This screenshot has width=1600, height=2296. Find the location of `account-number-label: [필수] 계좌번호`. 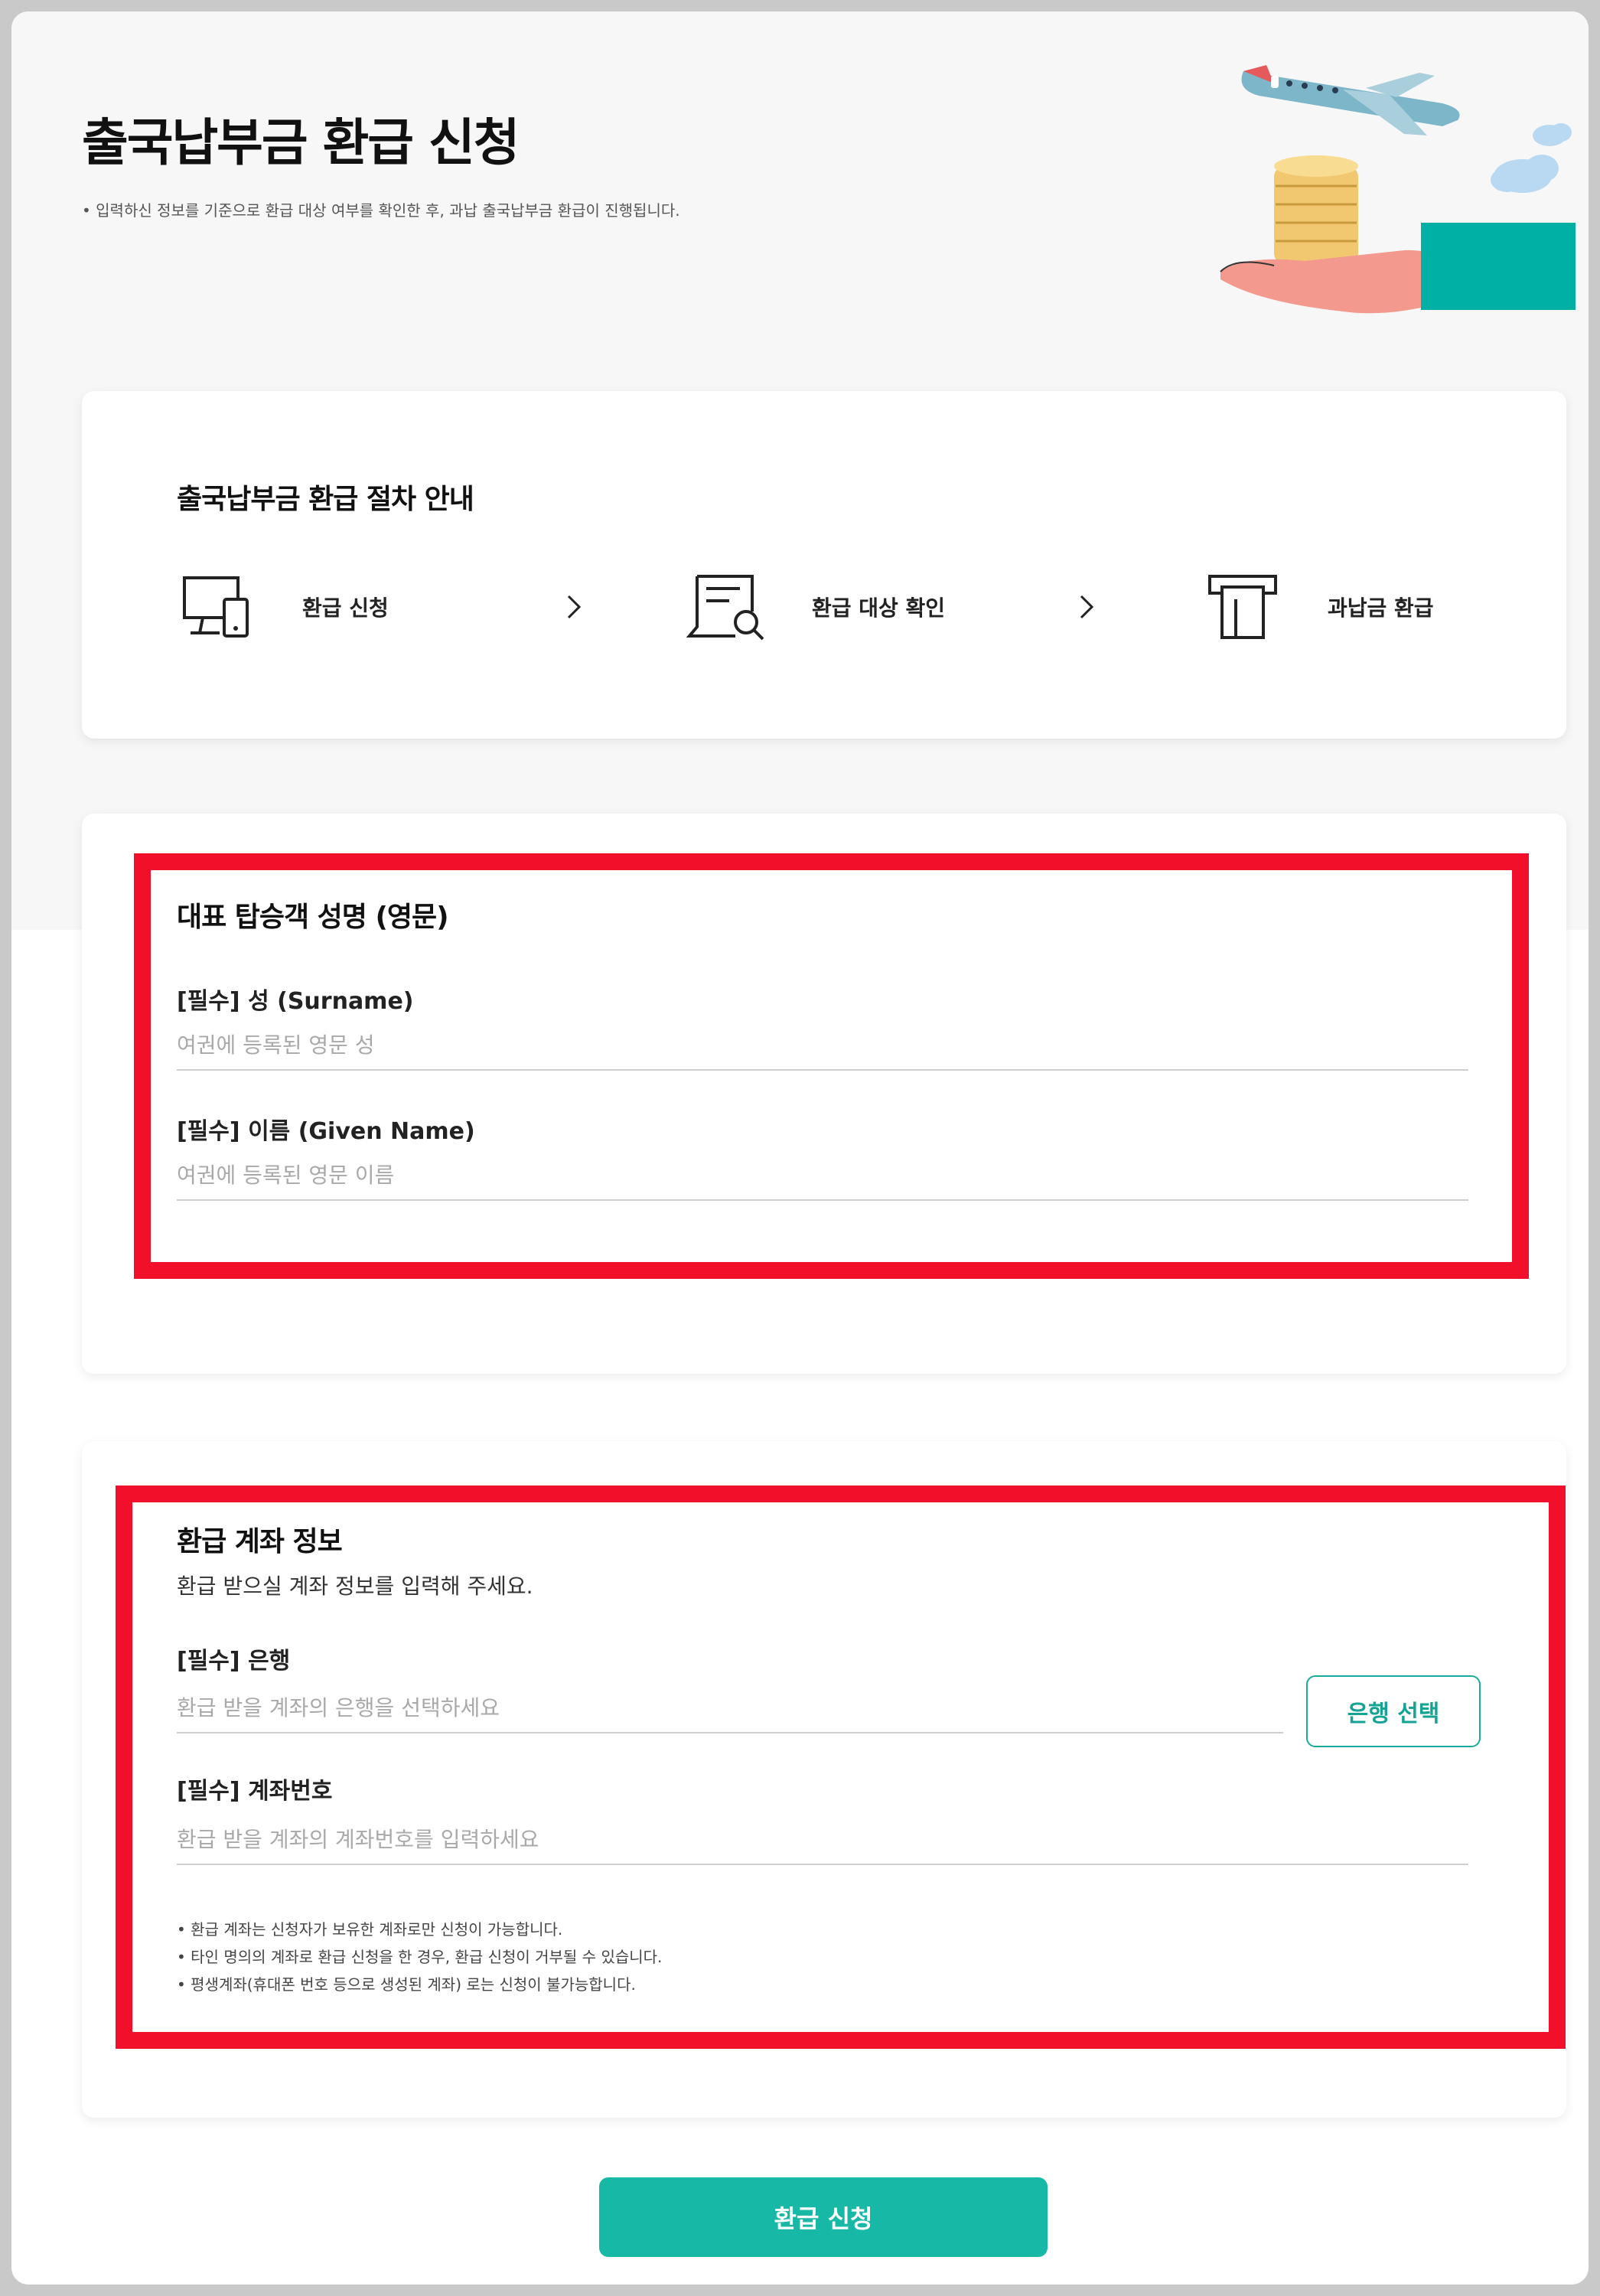

account-number-label: [필수] 계좌번호 is located at coordinates (255, 1791).